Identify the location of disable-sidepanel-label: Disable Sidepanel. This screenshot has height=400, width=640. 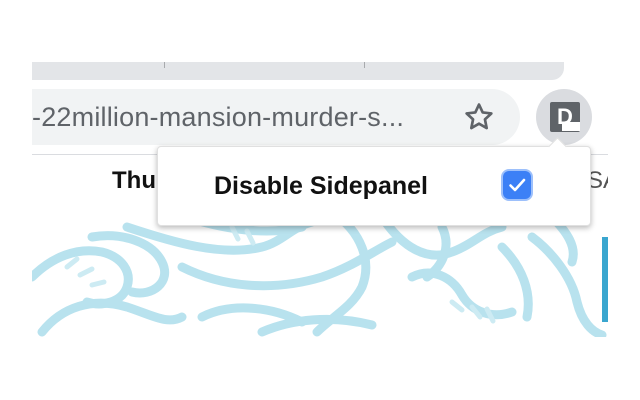
(321, 186).